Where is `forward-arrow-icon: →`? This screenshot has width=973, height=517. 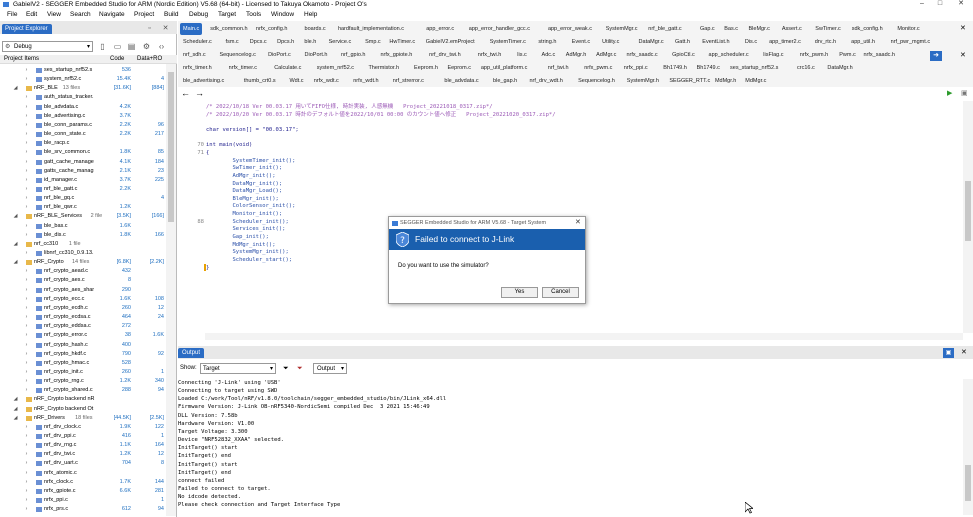
forward-arrow-icon: → is located at coordinates (199, 93).